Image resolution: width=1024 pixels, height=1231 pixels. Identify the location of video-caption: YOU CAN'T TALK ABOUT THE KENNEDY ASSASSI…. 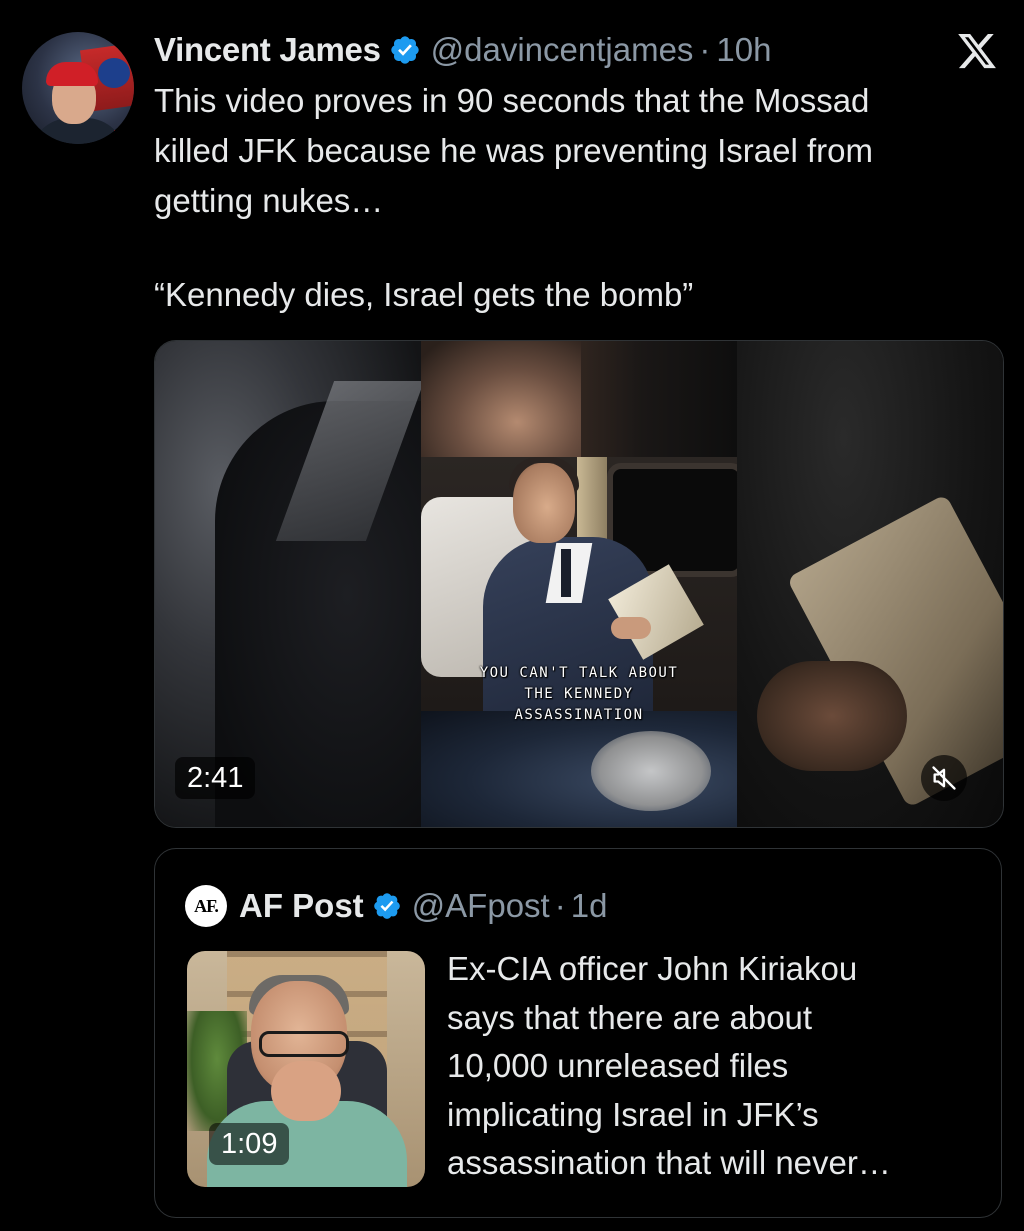
(579, 694).